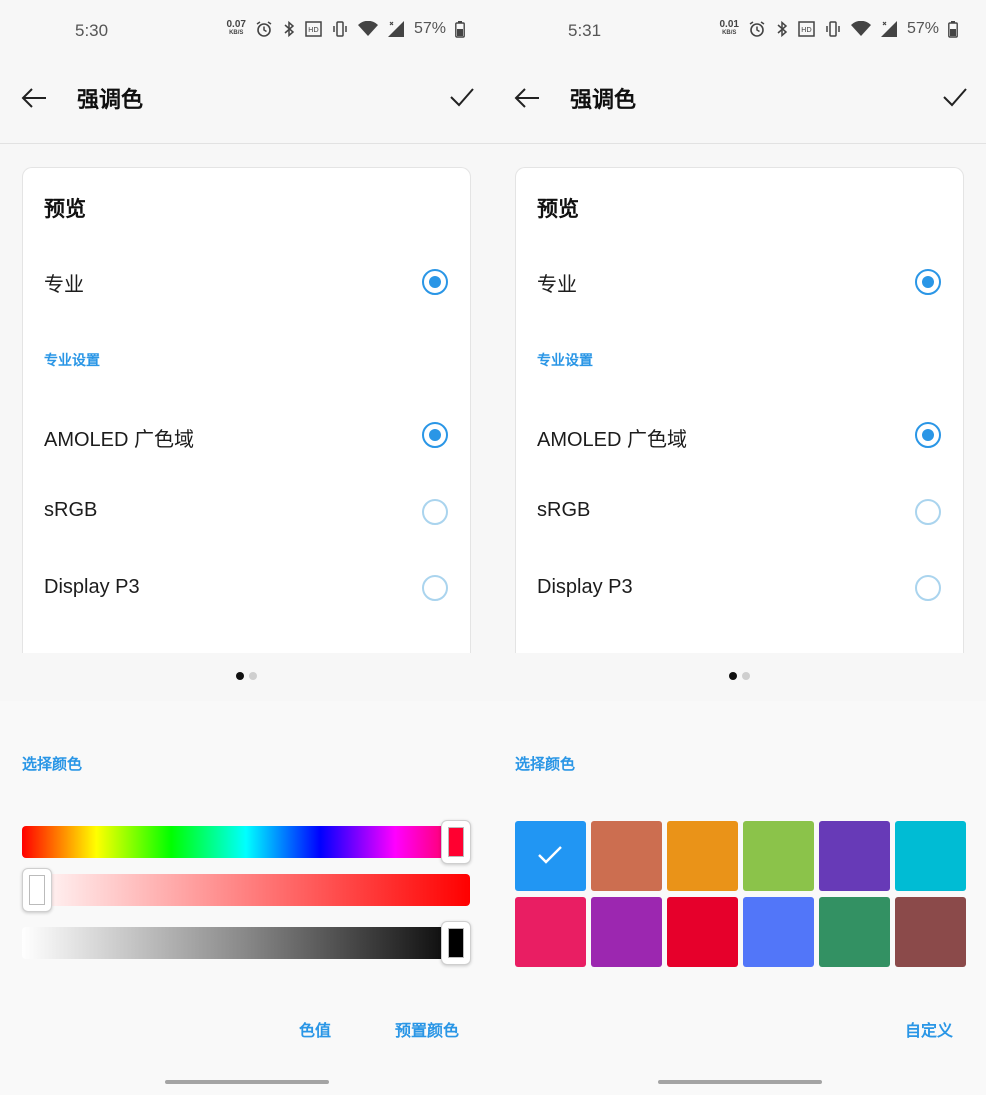 This screenshot has height=1095, width=1000. Describe the element at coordinates (729, 24) in the screenshot. I see `network-speed-value: 0.01` at that location.